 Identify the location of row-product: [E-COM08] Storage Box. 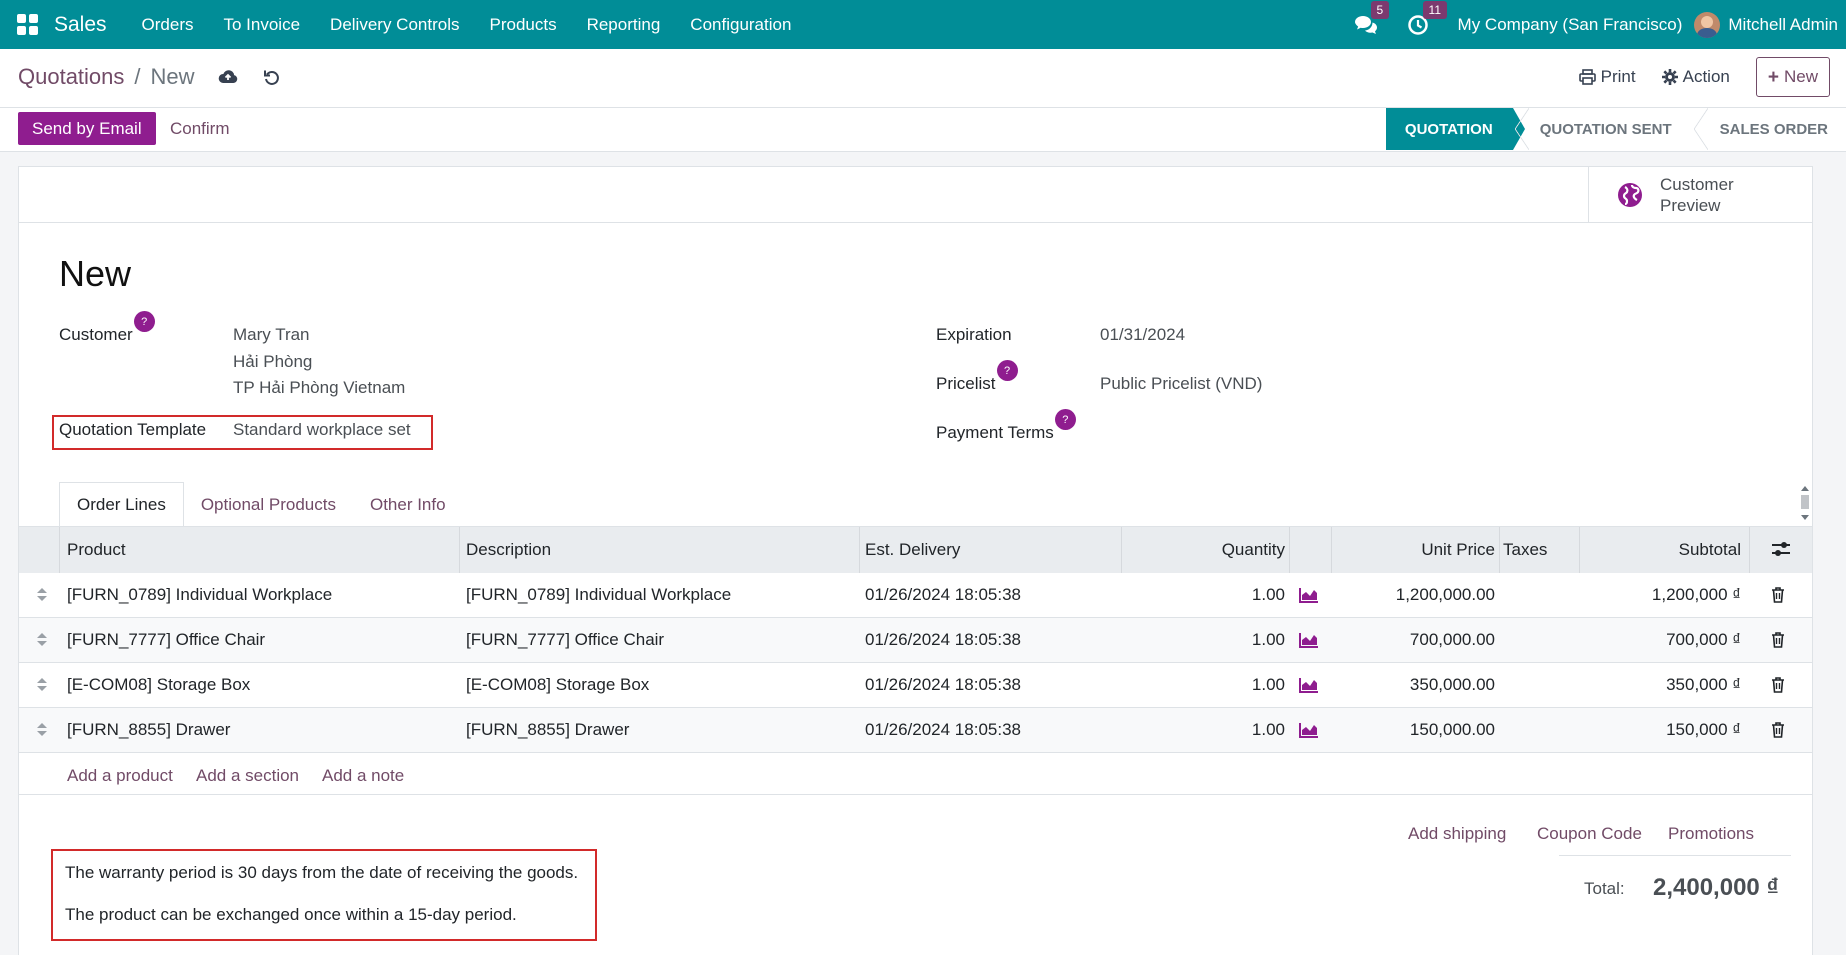
(158, 685).